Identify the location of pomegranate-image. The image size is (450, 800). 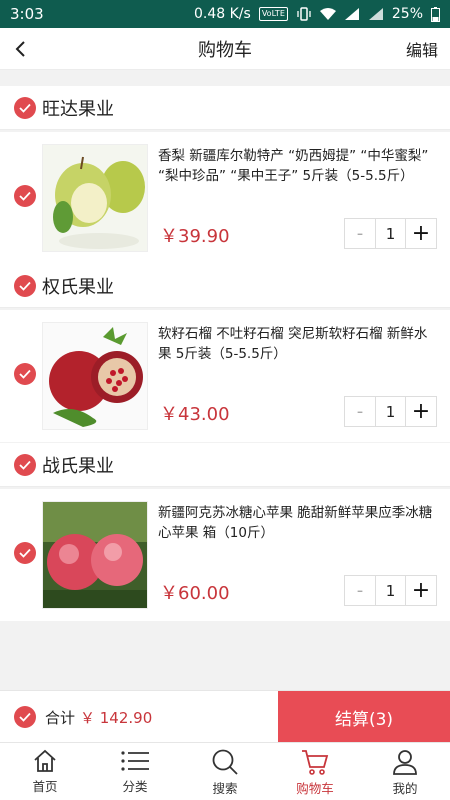
(95, 376).